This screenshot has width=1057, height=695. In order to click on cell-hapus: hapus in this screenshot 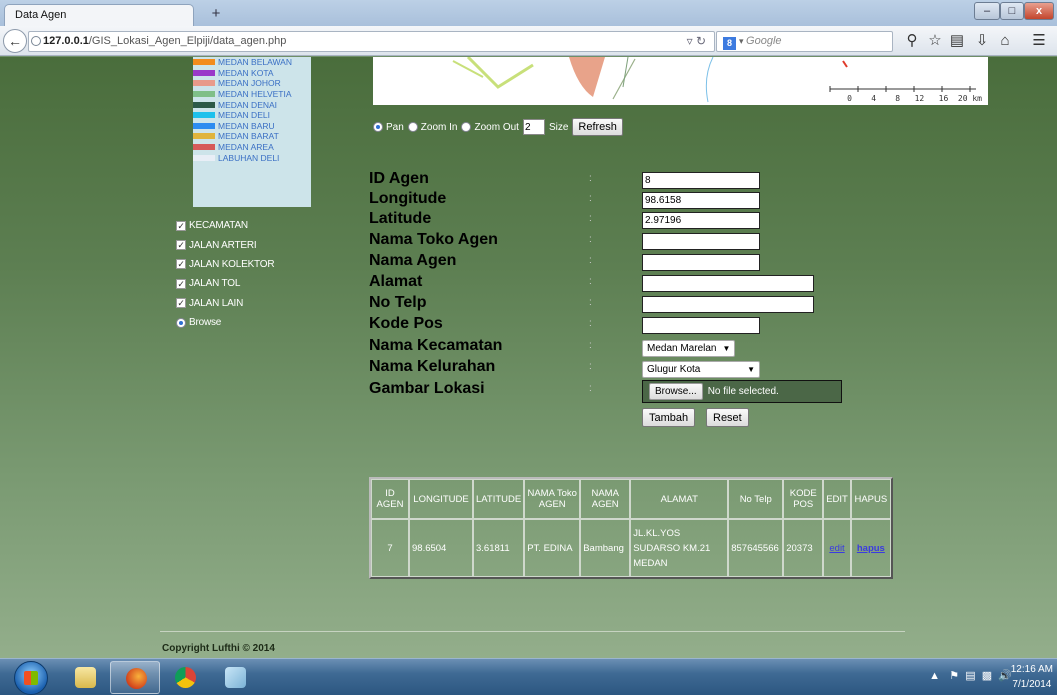, I will do `click(870, 548)`.